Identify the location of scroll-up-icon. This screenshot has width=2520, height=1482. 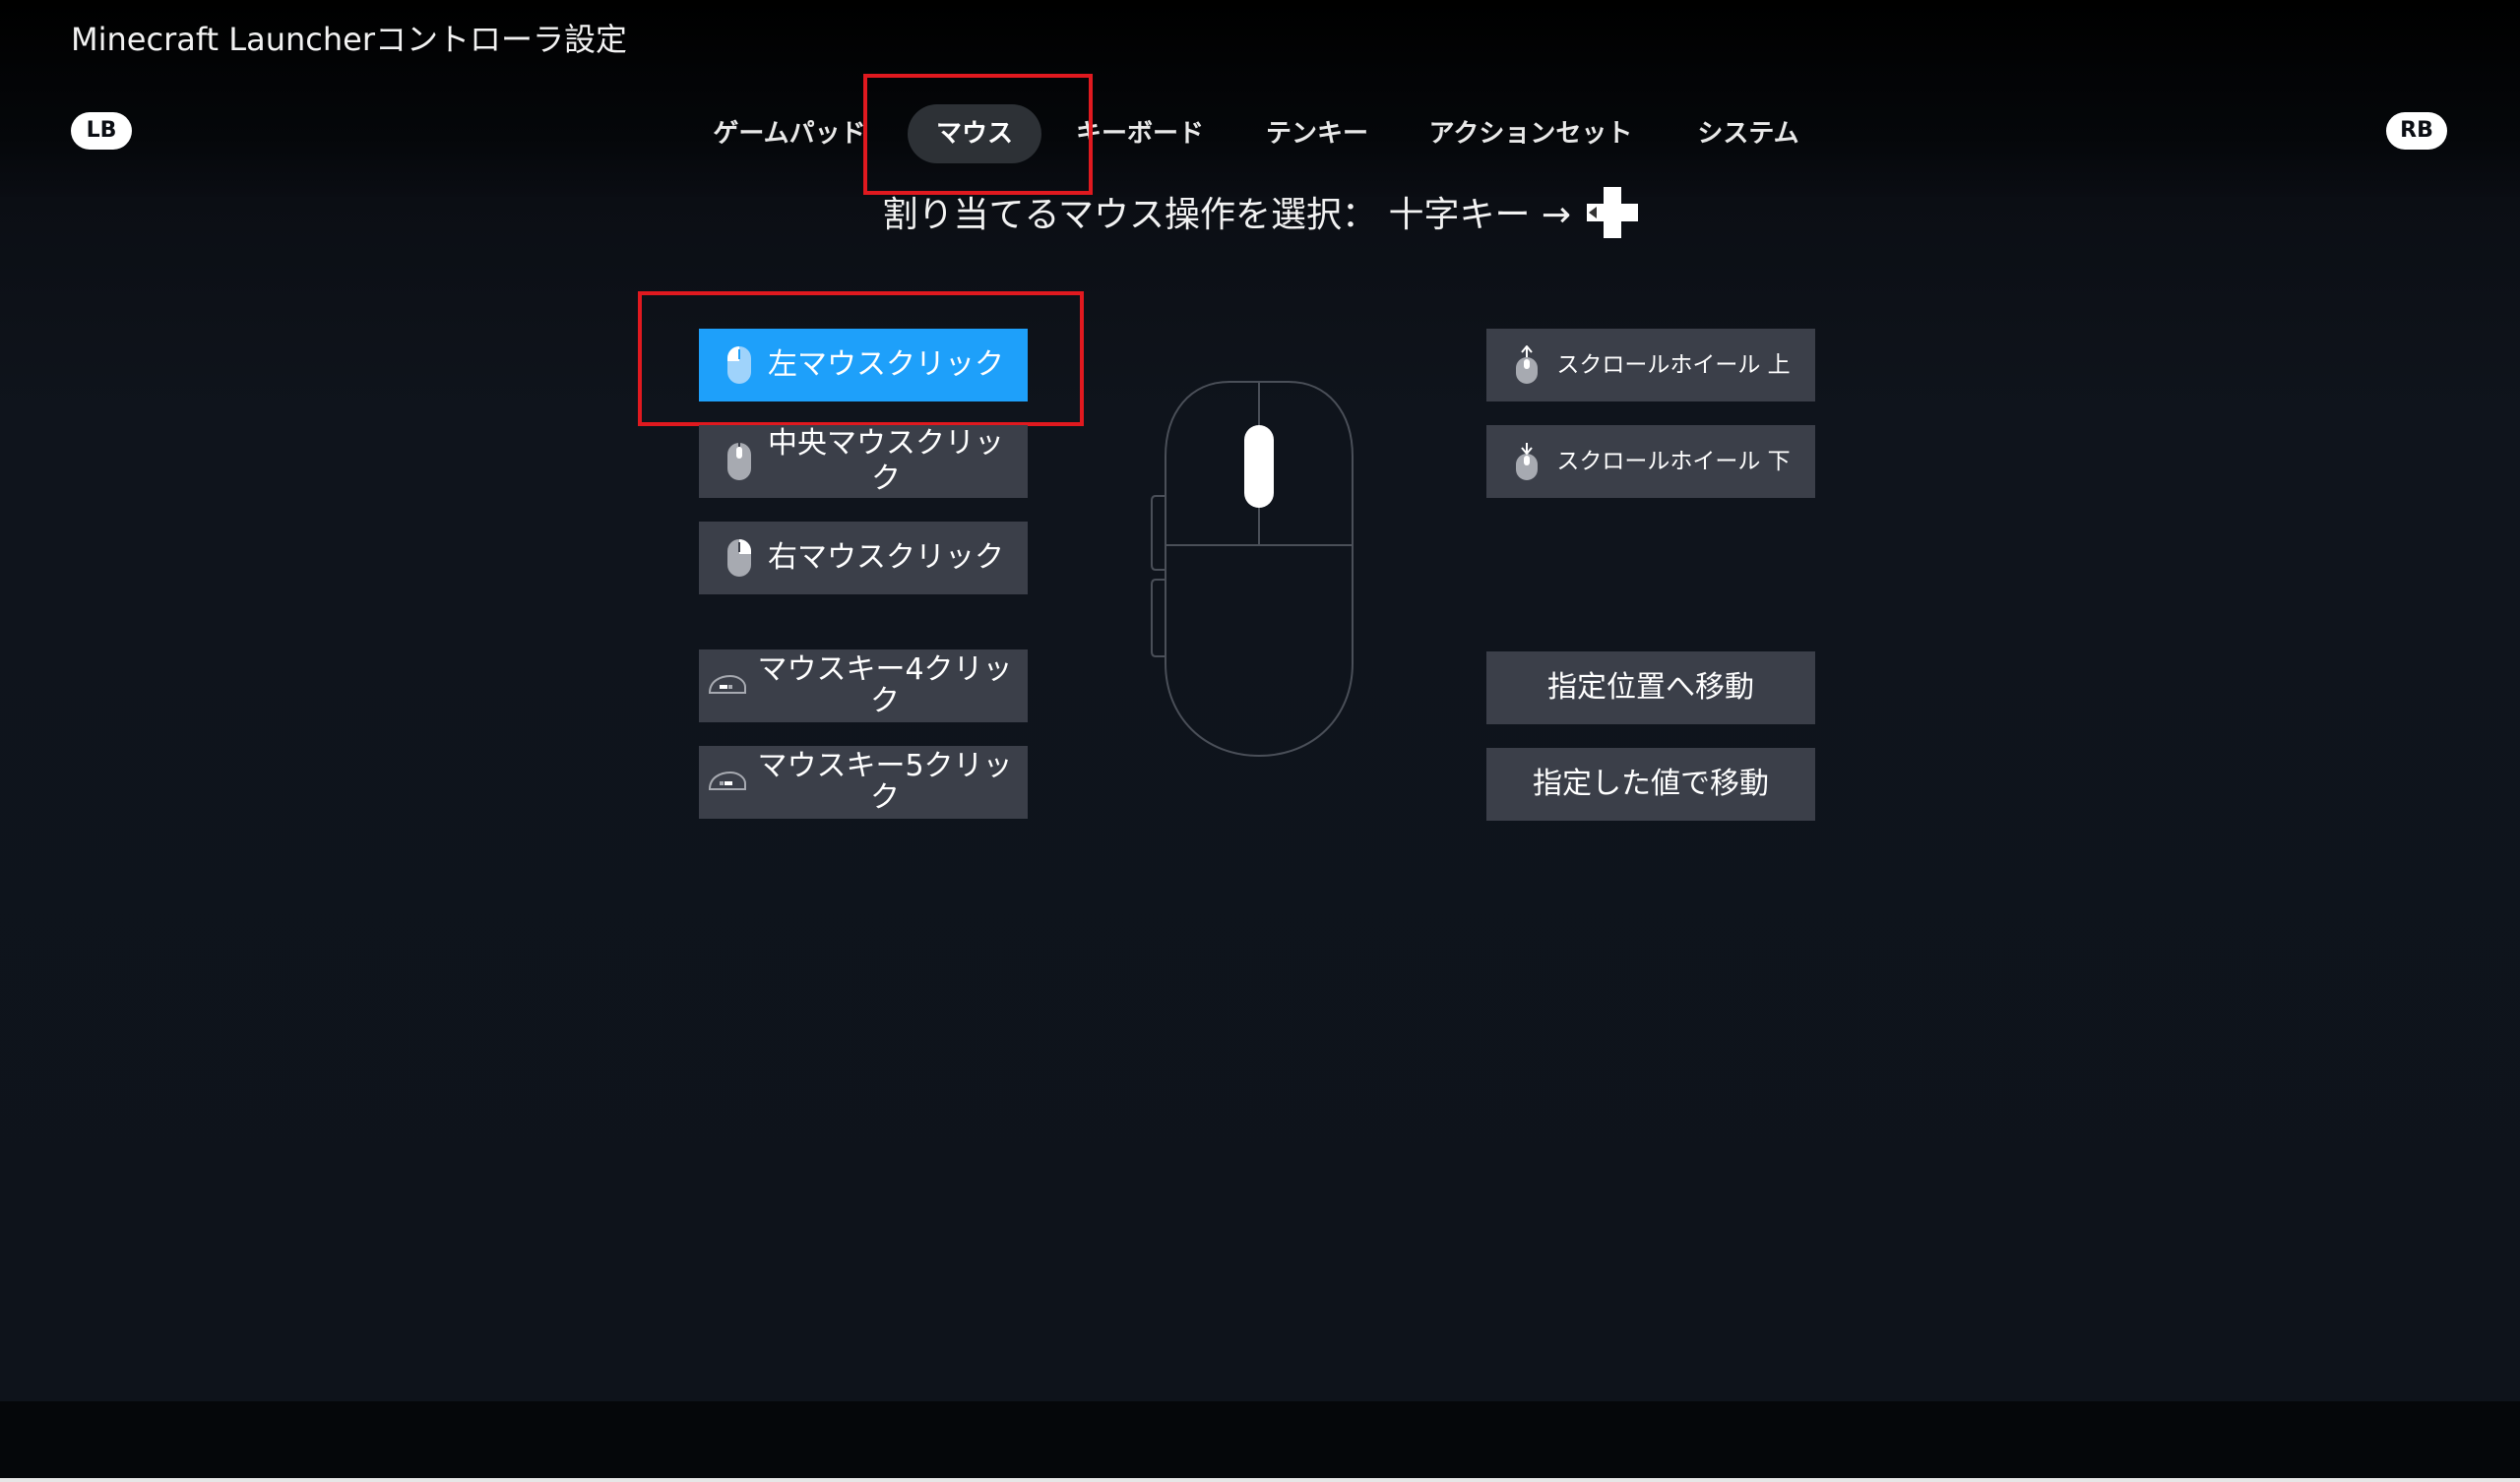
(1527, 364).